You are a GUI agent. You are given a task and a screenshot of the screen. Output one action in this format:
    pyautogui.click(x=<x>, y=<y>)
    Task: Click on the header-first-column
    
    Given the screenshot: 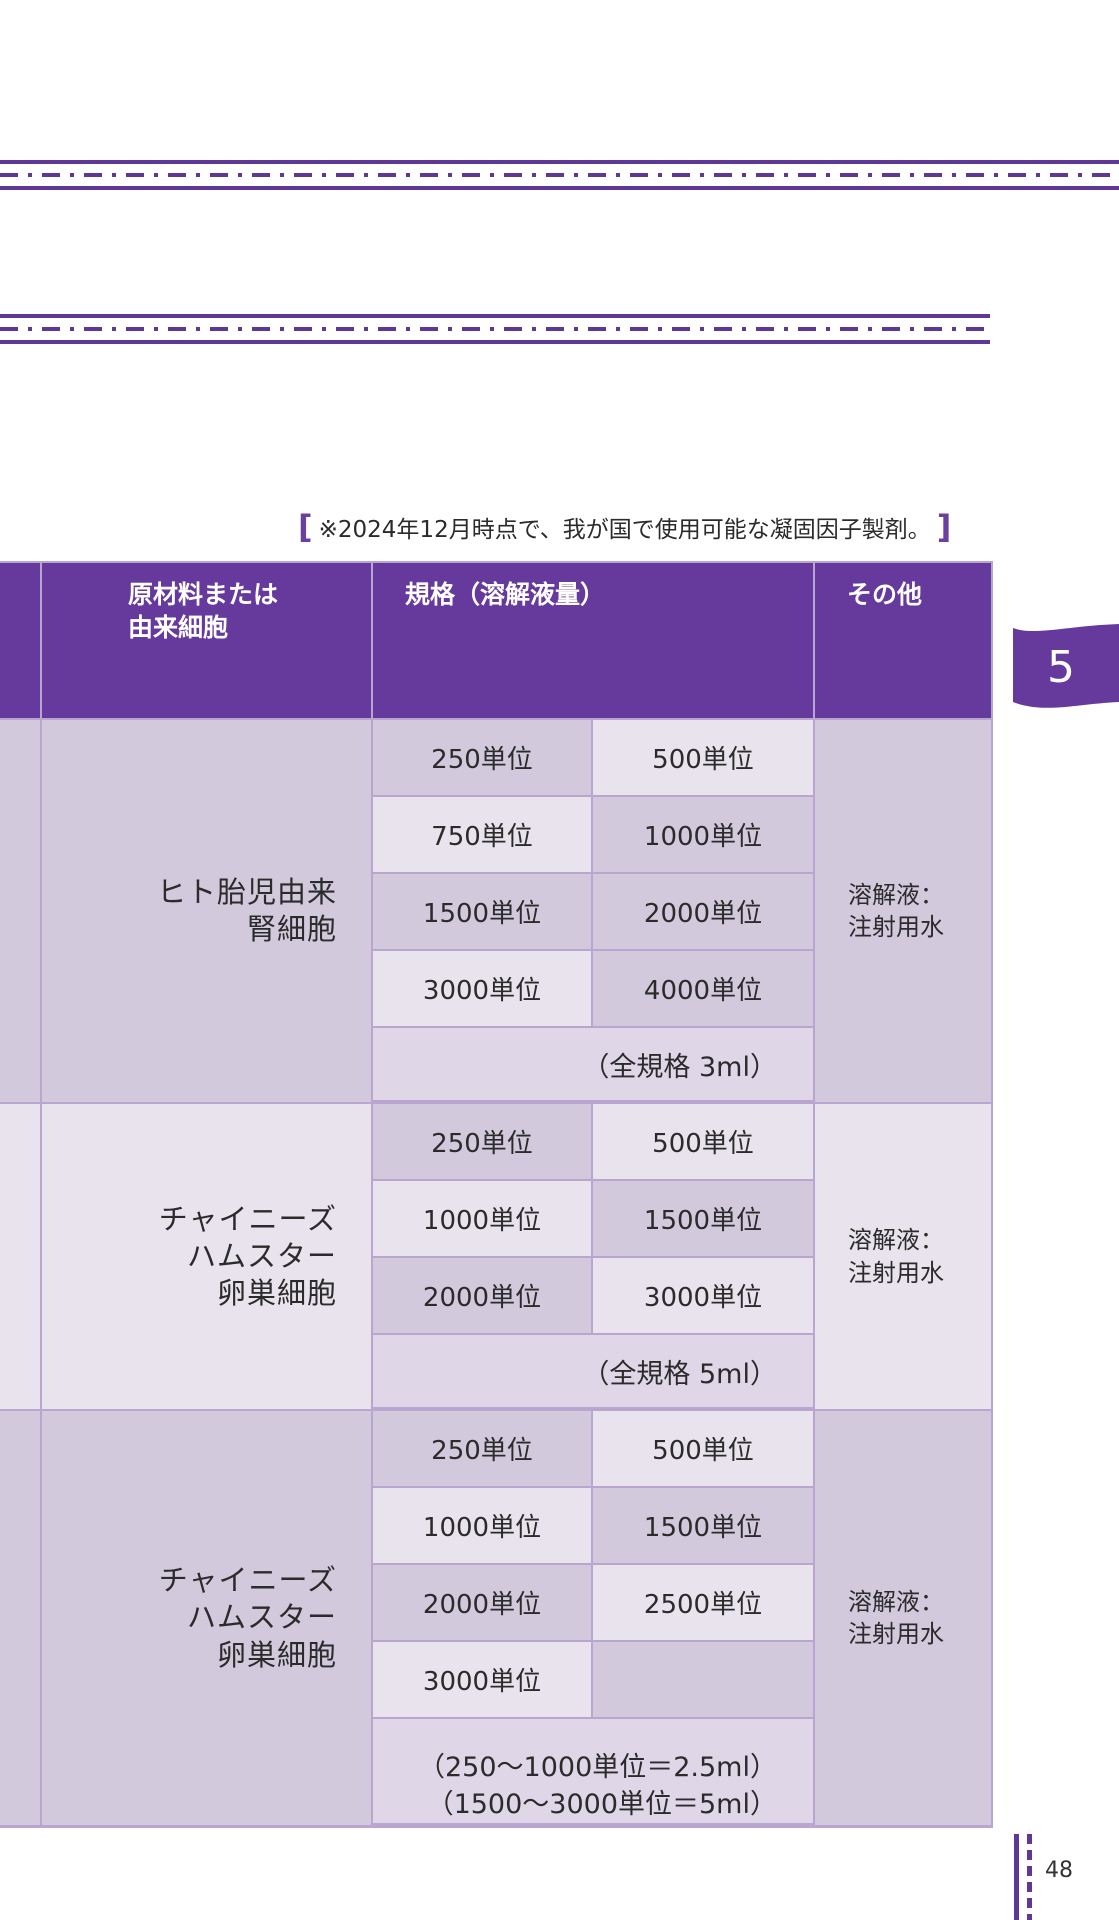 What is the action you would take?
    pyautogui.click(x=20, y=640)
    